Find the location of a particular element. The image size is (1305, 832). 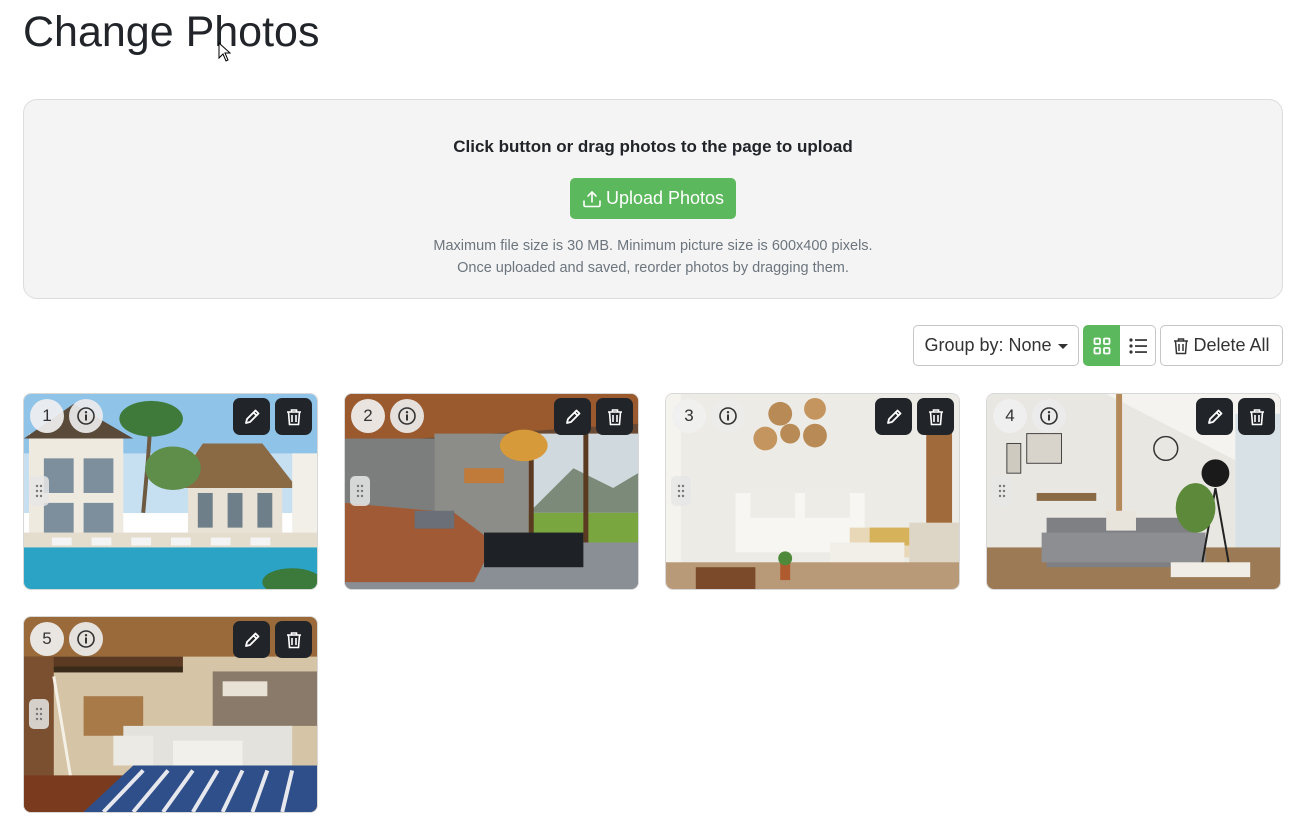

page-title: Change Photos is located at coordinates (171, 32).